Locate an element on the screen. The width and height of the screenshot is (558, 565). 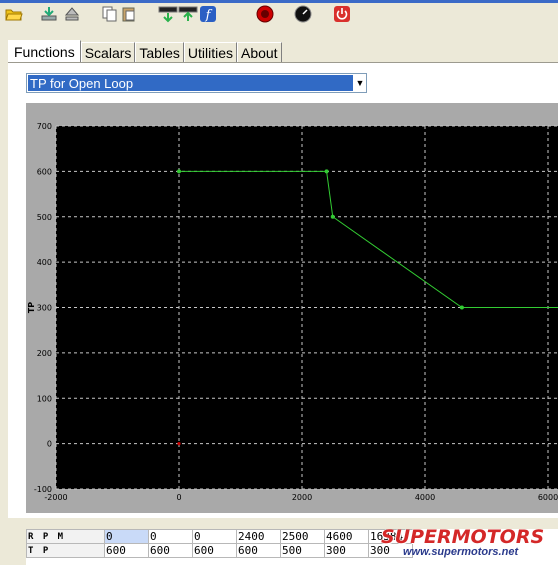
y-tick-label: 300 is located at coordinates (44, 308).